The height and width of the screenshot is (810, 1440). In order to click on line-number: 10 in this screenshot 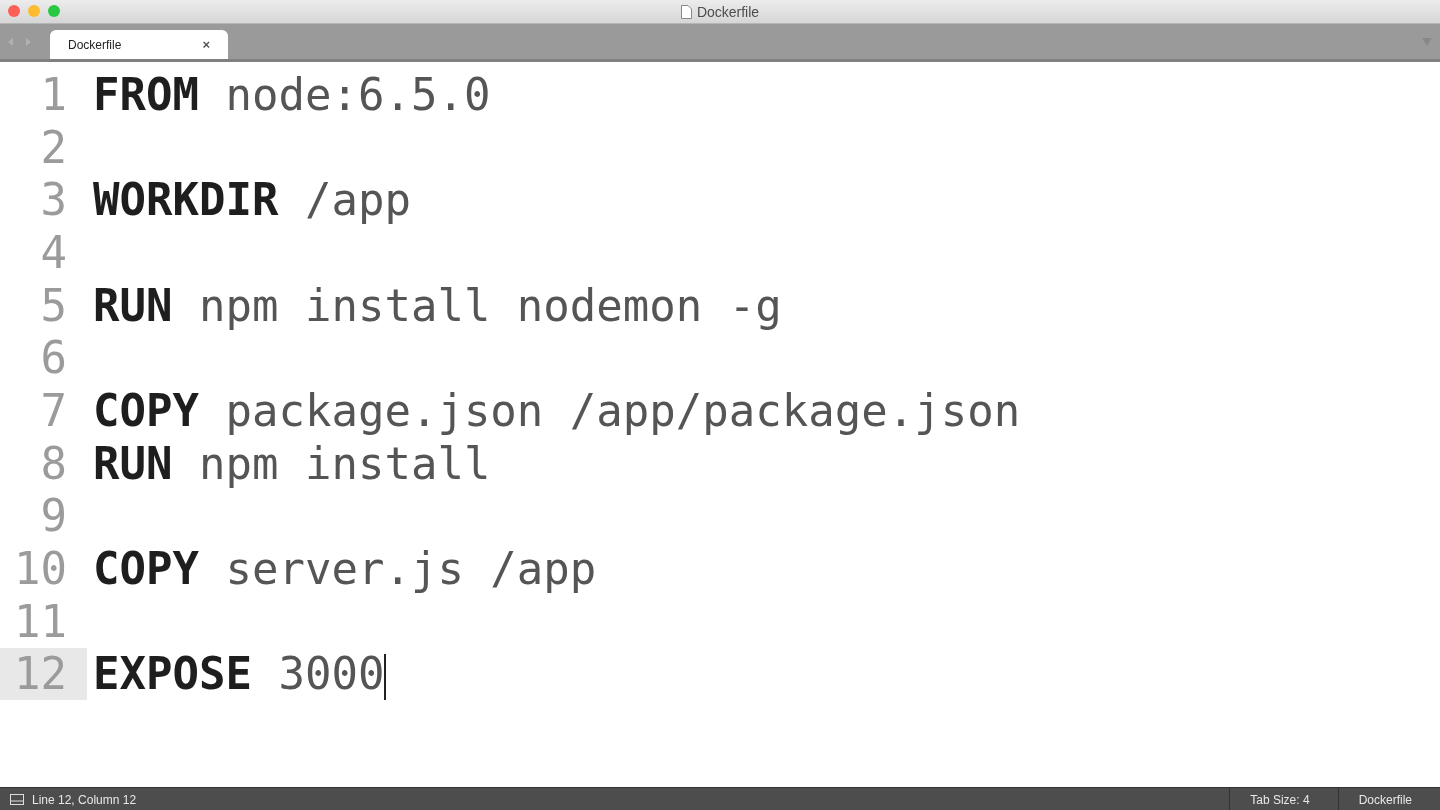, I will do `click(40, 568)`.